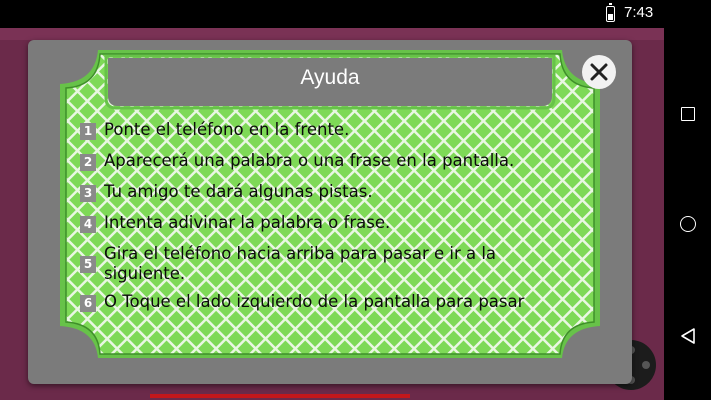 Image resolution: width=711 pixels, height=400 pixels. Describe the element at coordinates (610, 12) in the screenshot. I see `battery-charging-icon` at that location.